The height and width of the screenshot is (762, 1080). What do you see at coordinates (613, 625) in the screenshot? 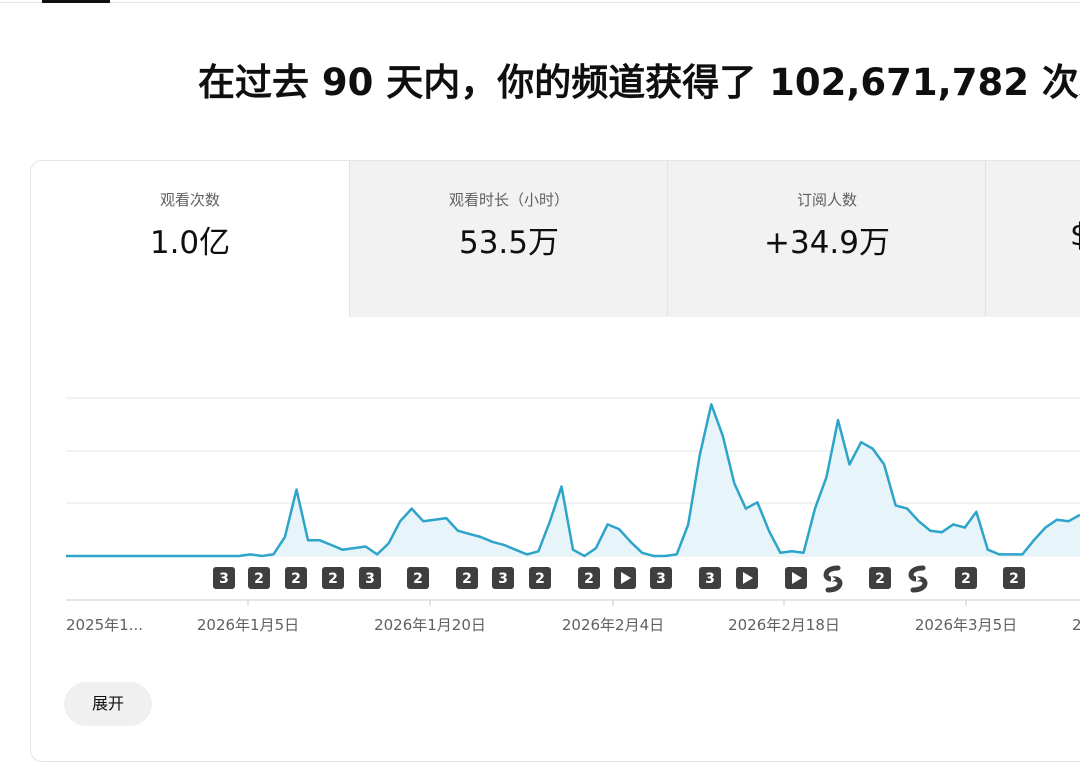
I see `x-tick-label: 2026年2月4日` at bounding box center [613, 625].